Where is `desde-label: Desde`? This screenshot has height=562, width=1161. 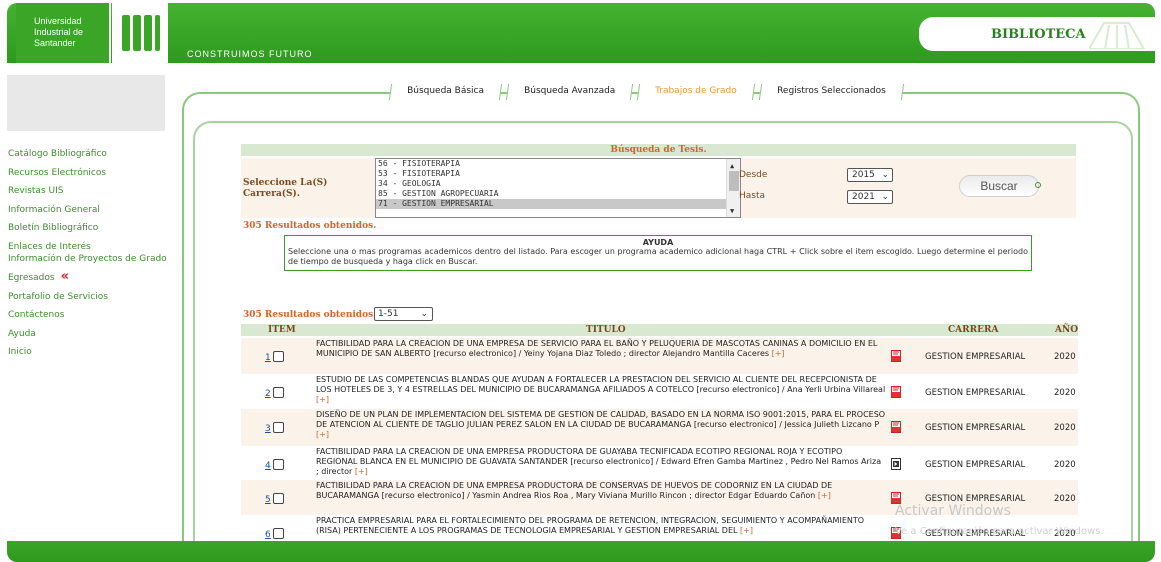 desde-label: Desde is located at coordinates (753, 175).